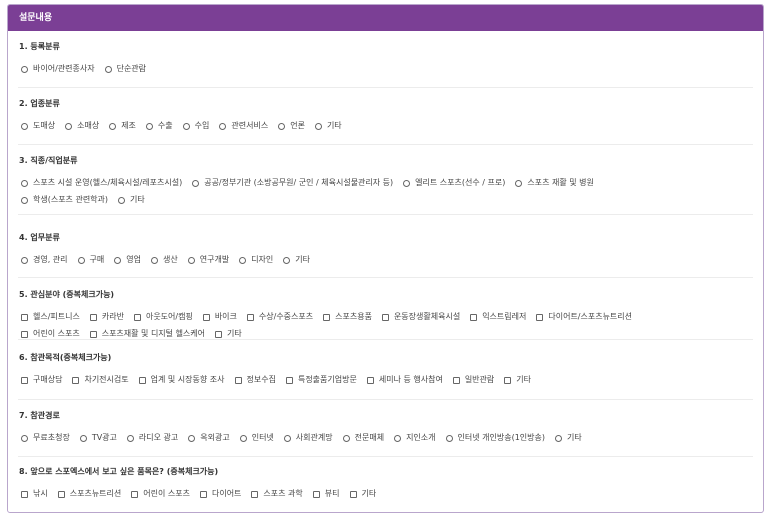  Describe the element at coordinates (404, 380) in the screenshot. I see `checkbox-option: 세미나 등 행사참여` at that location.